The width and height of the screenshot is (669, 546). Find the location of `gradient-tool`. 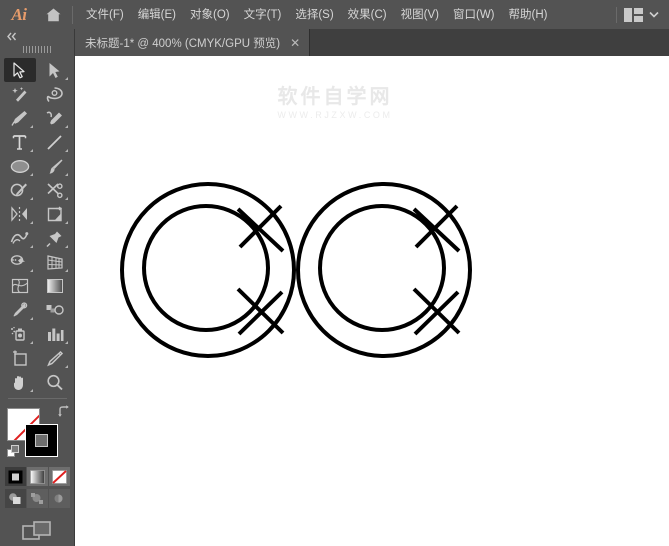

gradient-tool is located at coordinates (55, 286).